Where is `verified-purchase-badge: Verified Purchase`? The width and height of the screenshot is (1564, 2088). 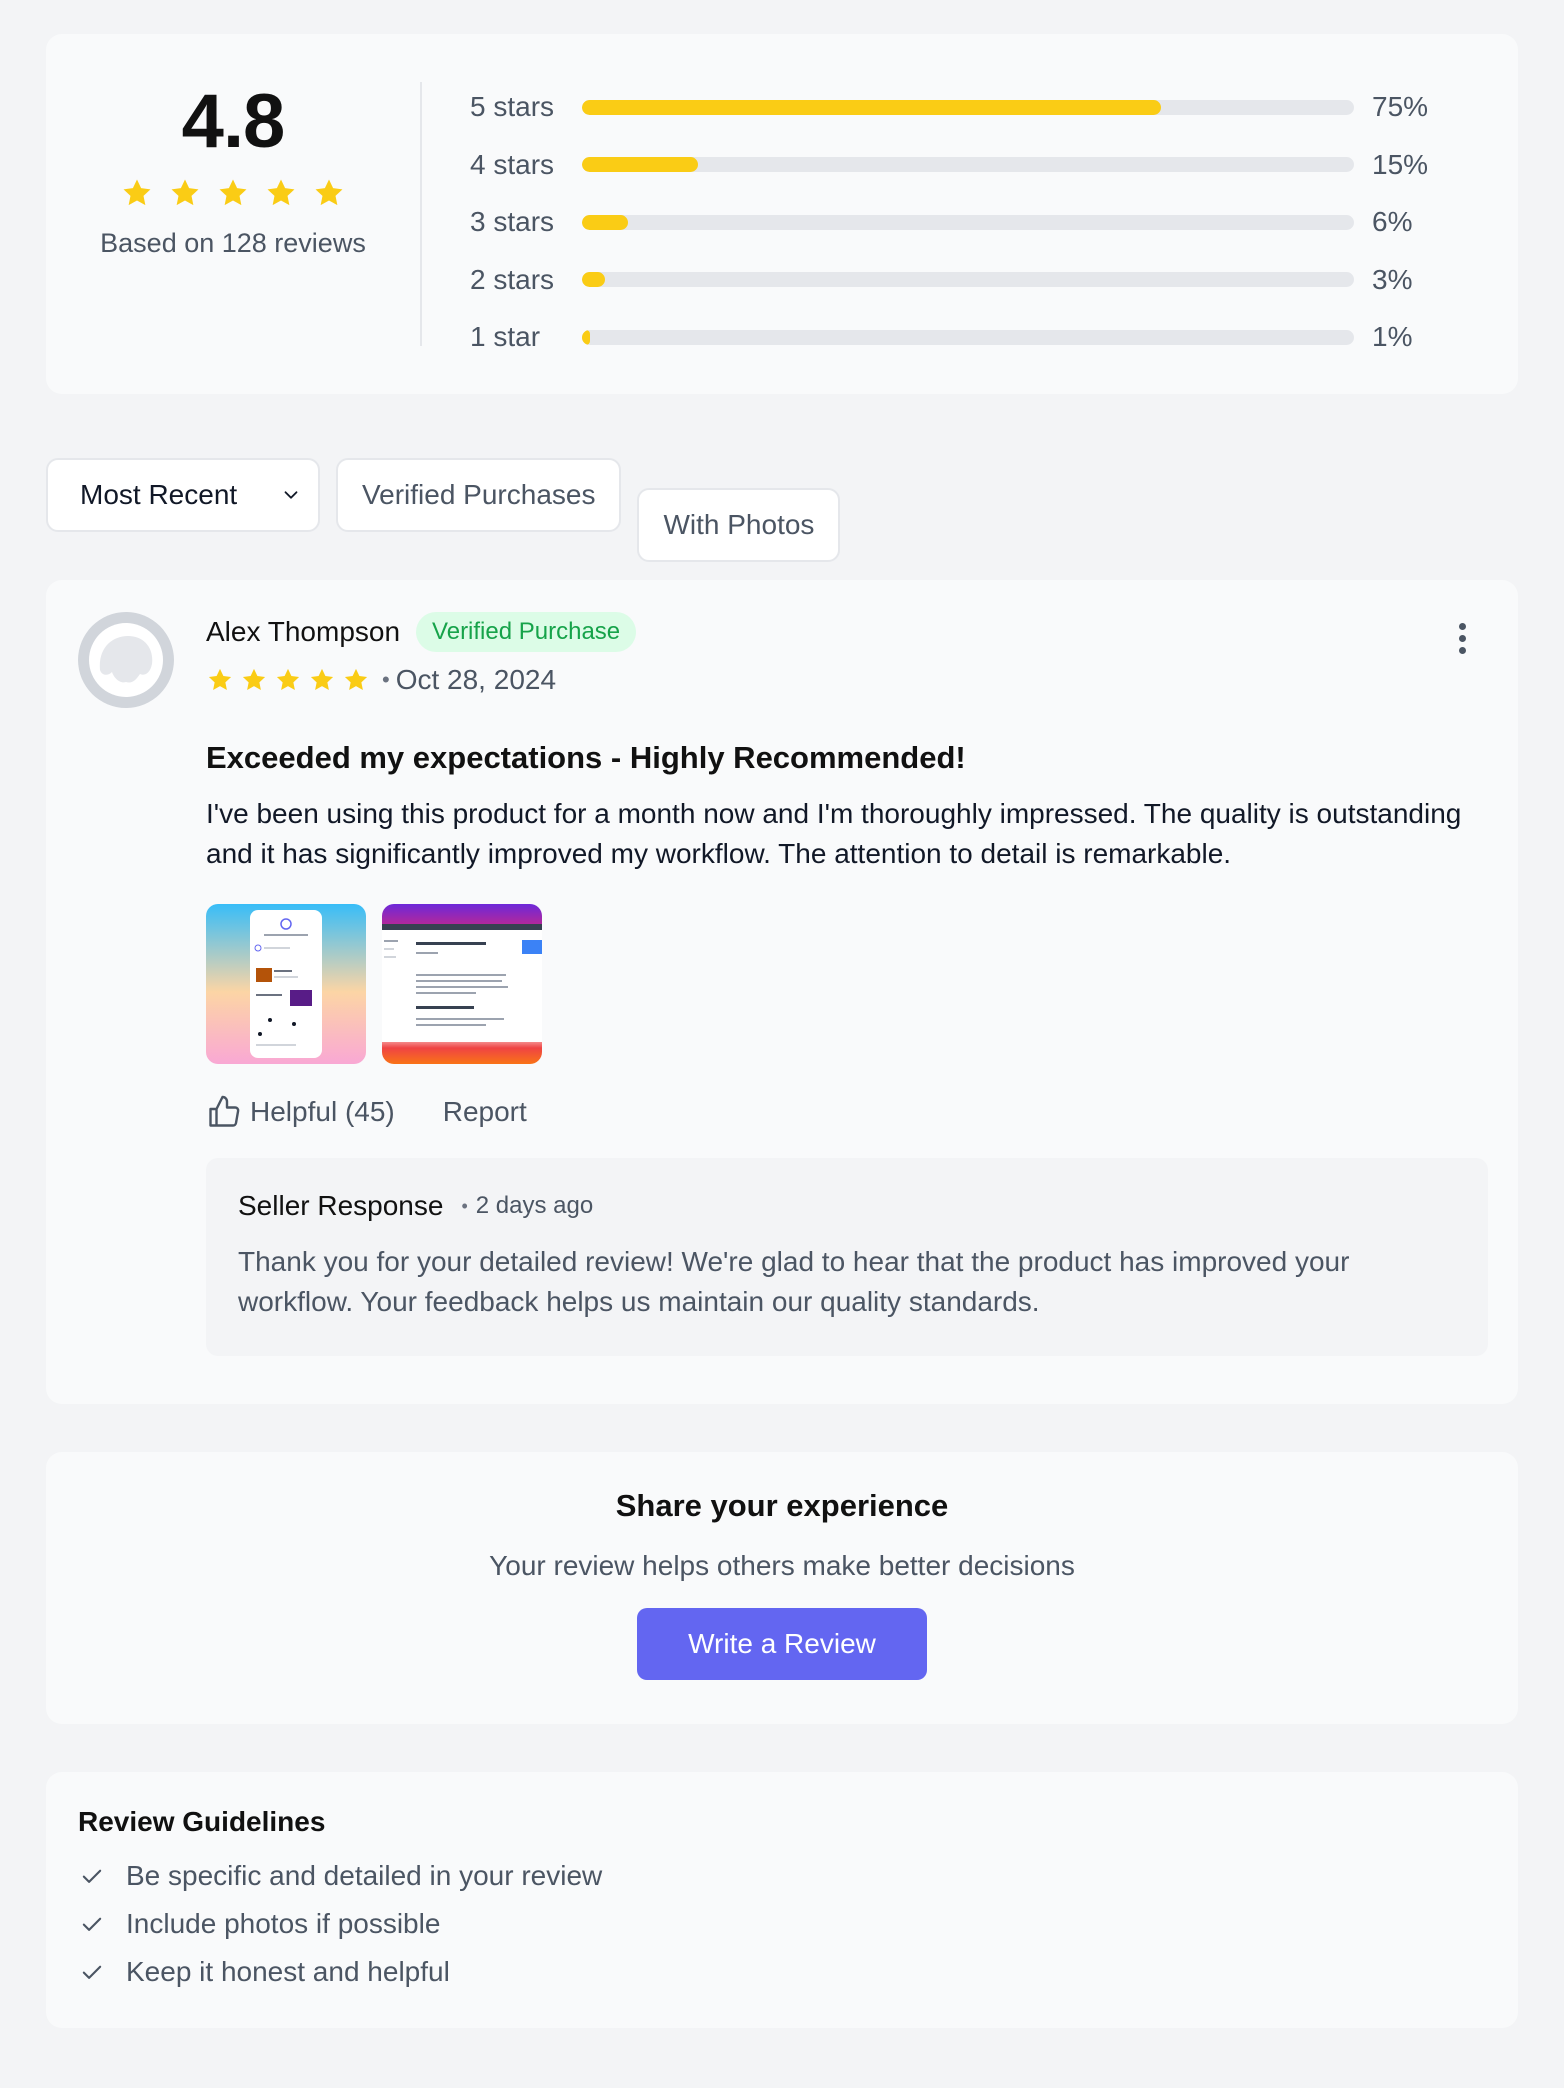
verified-purchase-badge: Verified Purchase is located at coordinates (526, 632).